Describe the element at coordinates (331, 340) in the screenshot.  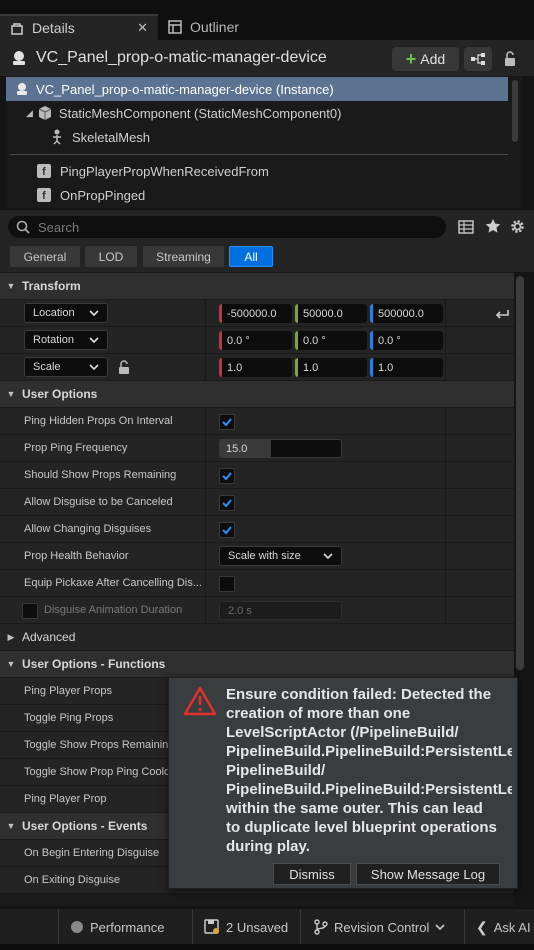
I see `rotation-y-field: 0.0 °` at that location.